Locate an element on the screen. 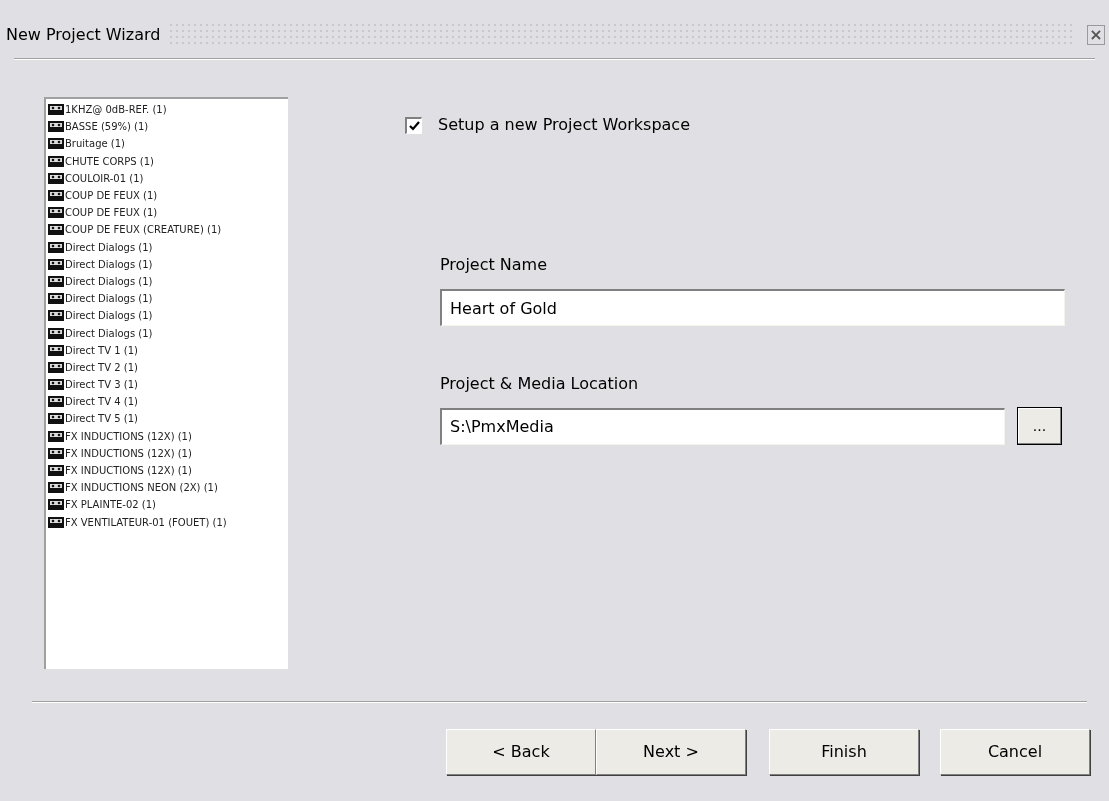 The width and height of the screenshot is (1109, 801). list-item: FX PLAINTE-02 (1) is located at coordinates (167, 505).